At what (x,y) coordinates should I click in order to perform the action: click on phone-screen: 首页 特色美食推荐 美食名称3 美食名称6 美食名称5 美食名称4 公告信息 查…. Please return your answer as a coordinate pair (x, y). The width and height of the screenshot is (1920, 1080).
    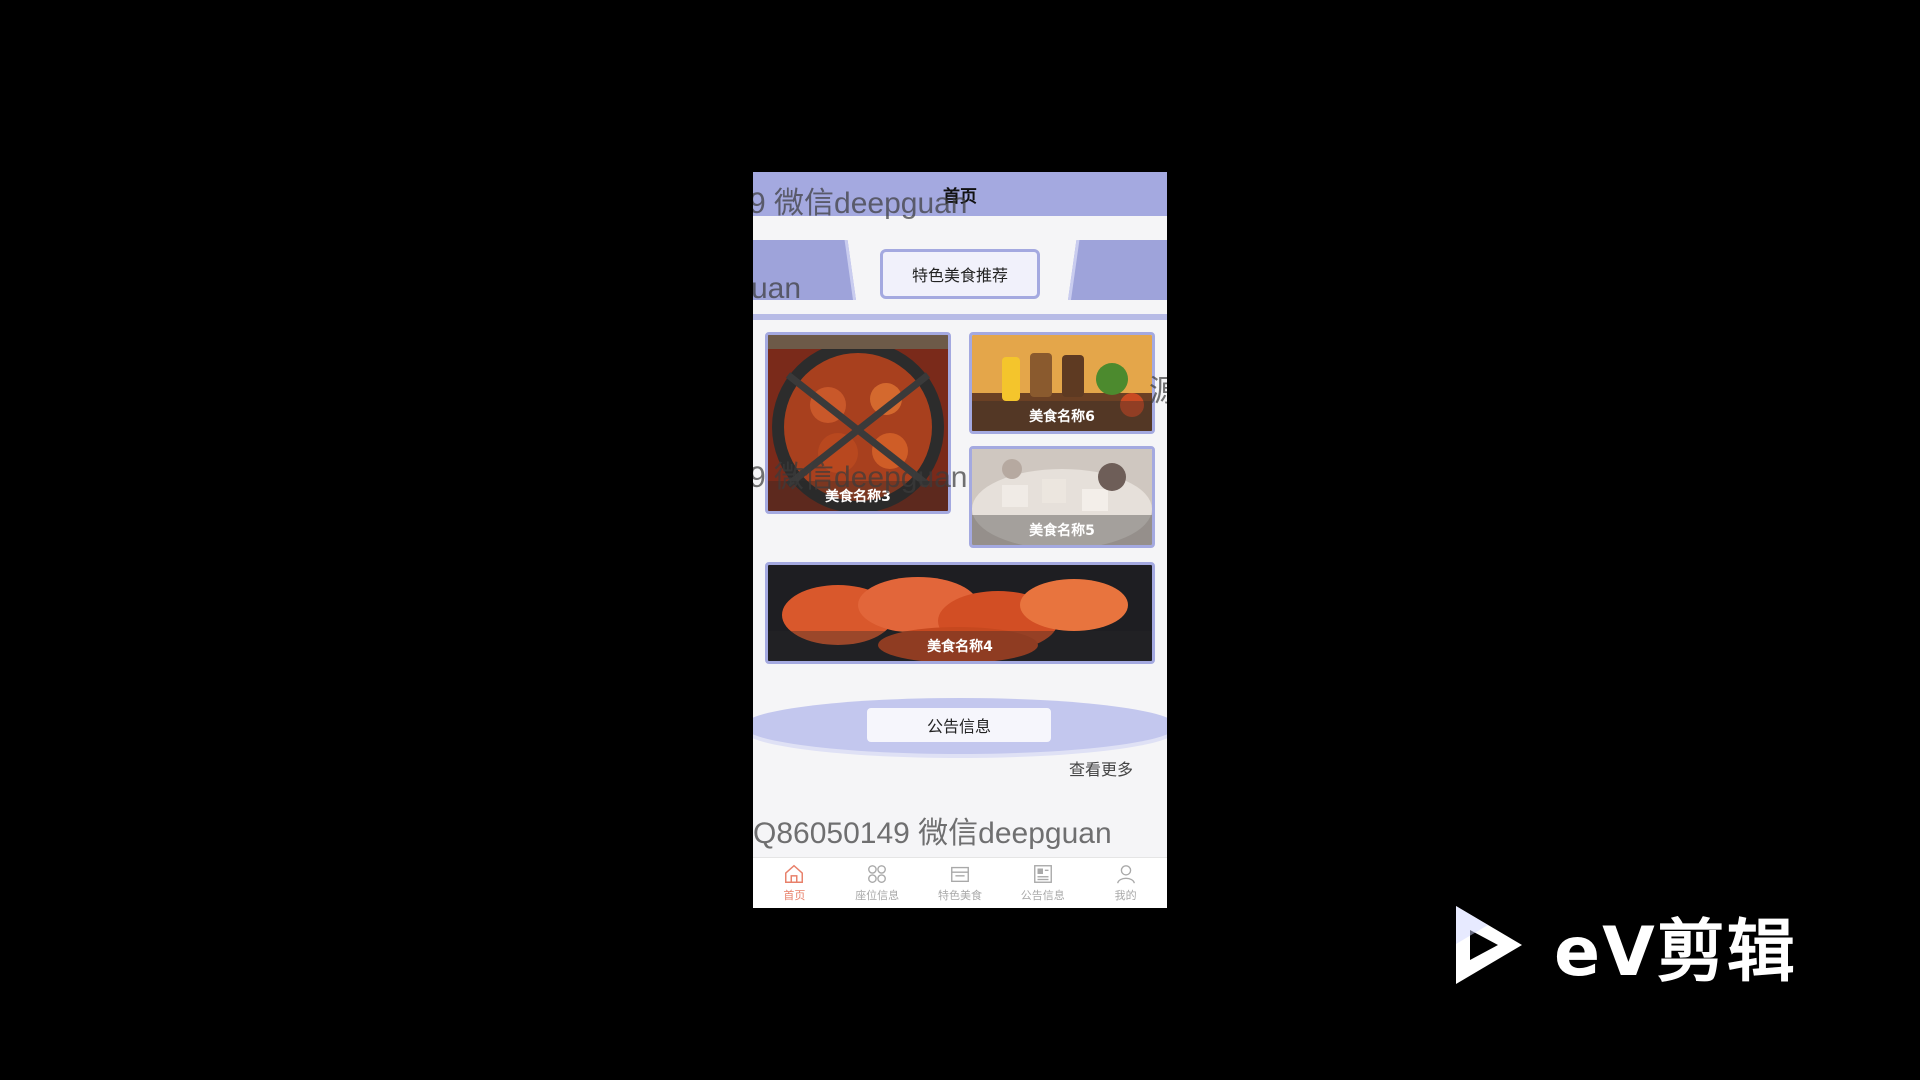
    Looking at the image, I should click on (960, 540).